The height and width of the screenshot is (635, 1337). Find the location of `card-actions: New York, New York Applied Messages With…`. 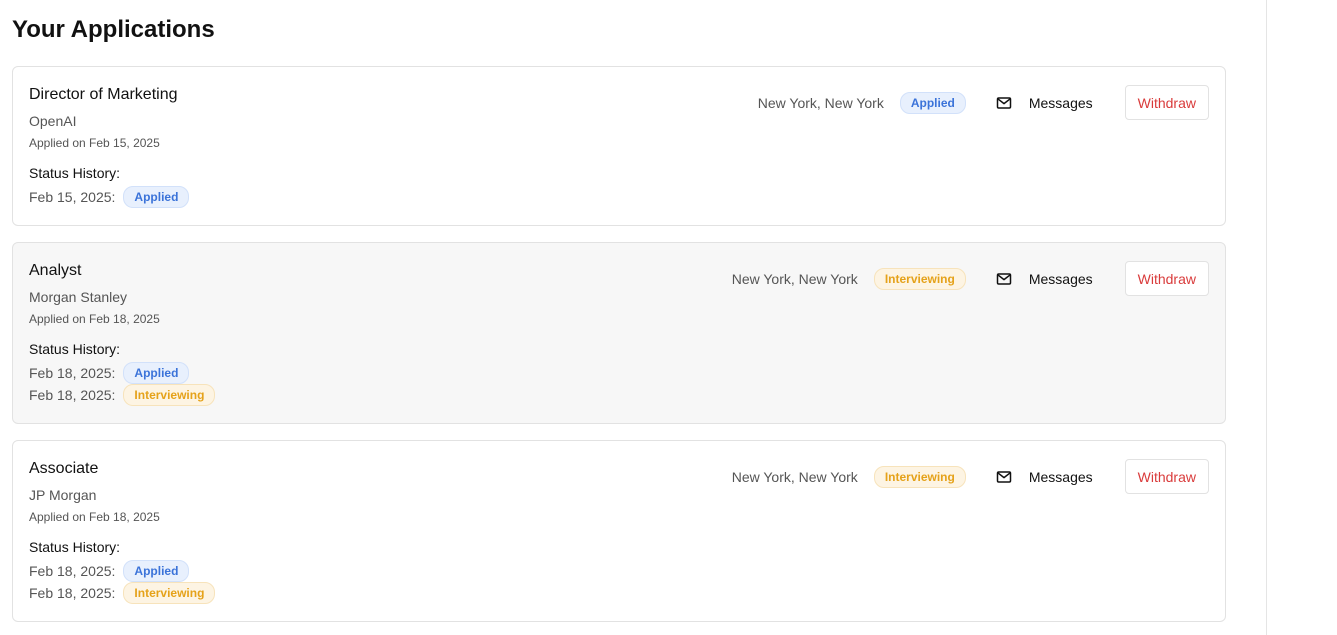

card-actions: New York, New York Applied Messages With… is located at coordinates (983, 102).